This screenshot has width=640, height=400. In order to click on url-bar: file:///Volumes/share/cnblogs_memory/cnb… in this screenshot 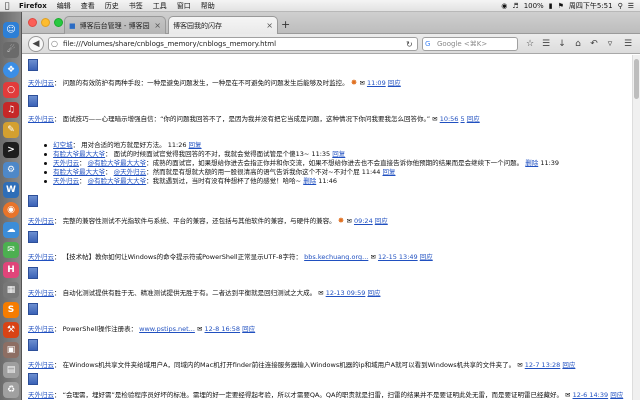, I will do `click(233, 44)`.